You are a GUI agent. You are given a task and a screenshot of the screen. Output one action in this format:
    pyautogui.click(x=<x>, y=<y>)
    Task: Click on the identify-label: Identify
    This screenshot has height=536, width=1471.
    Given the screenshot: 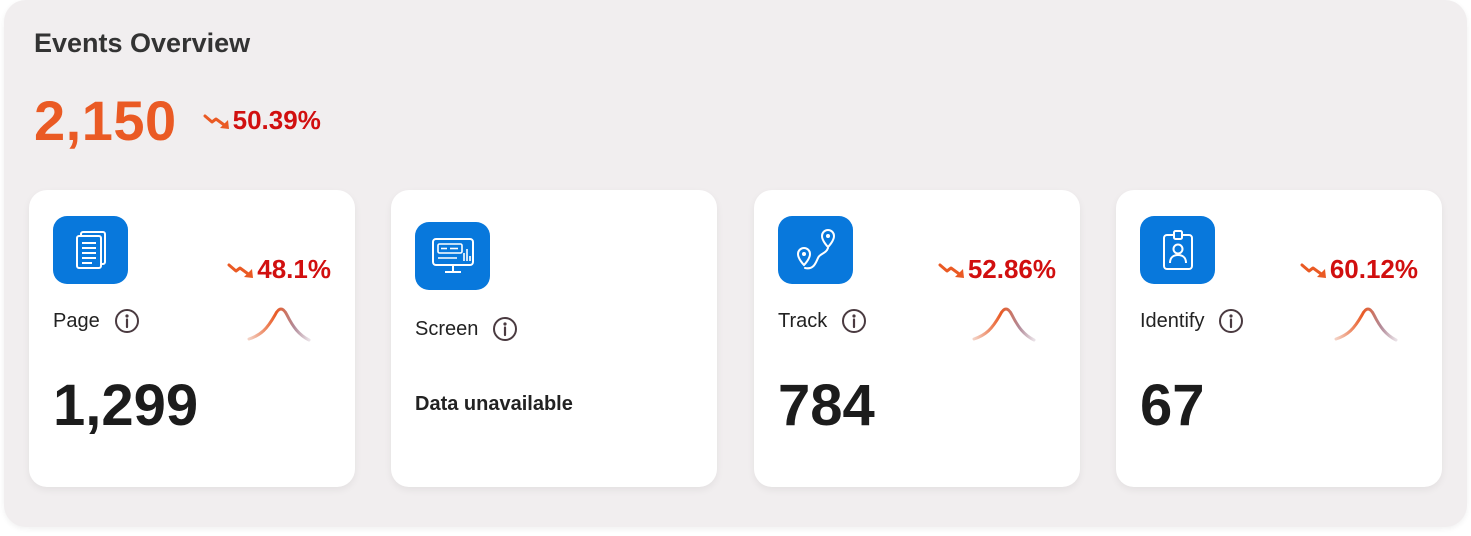 What is the action you would take?
    pyautogui.click(x=1172, y=320)
    